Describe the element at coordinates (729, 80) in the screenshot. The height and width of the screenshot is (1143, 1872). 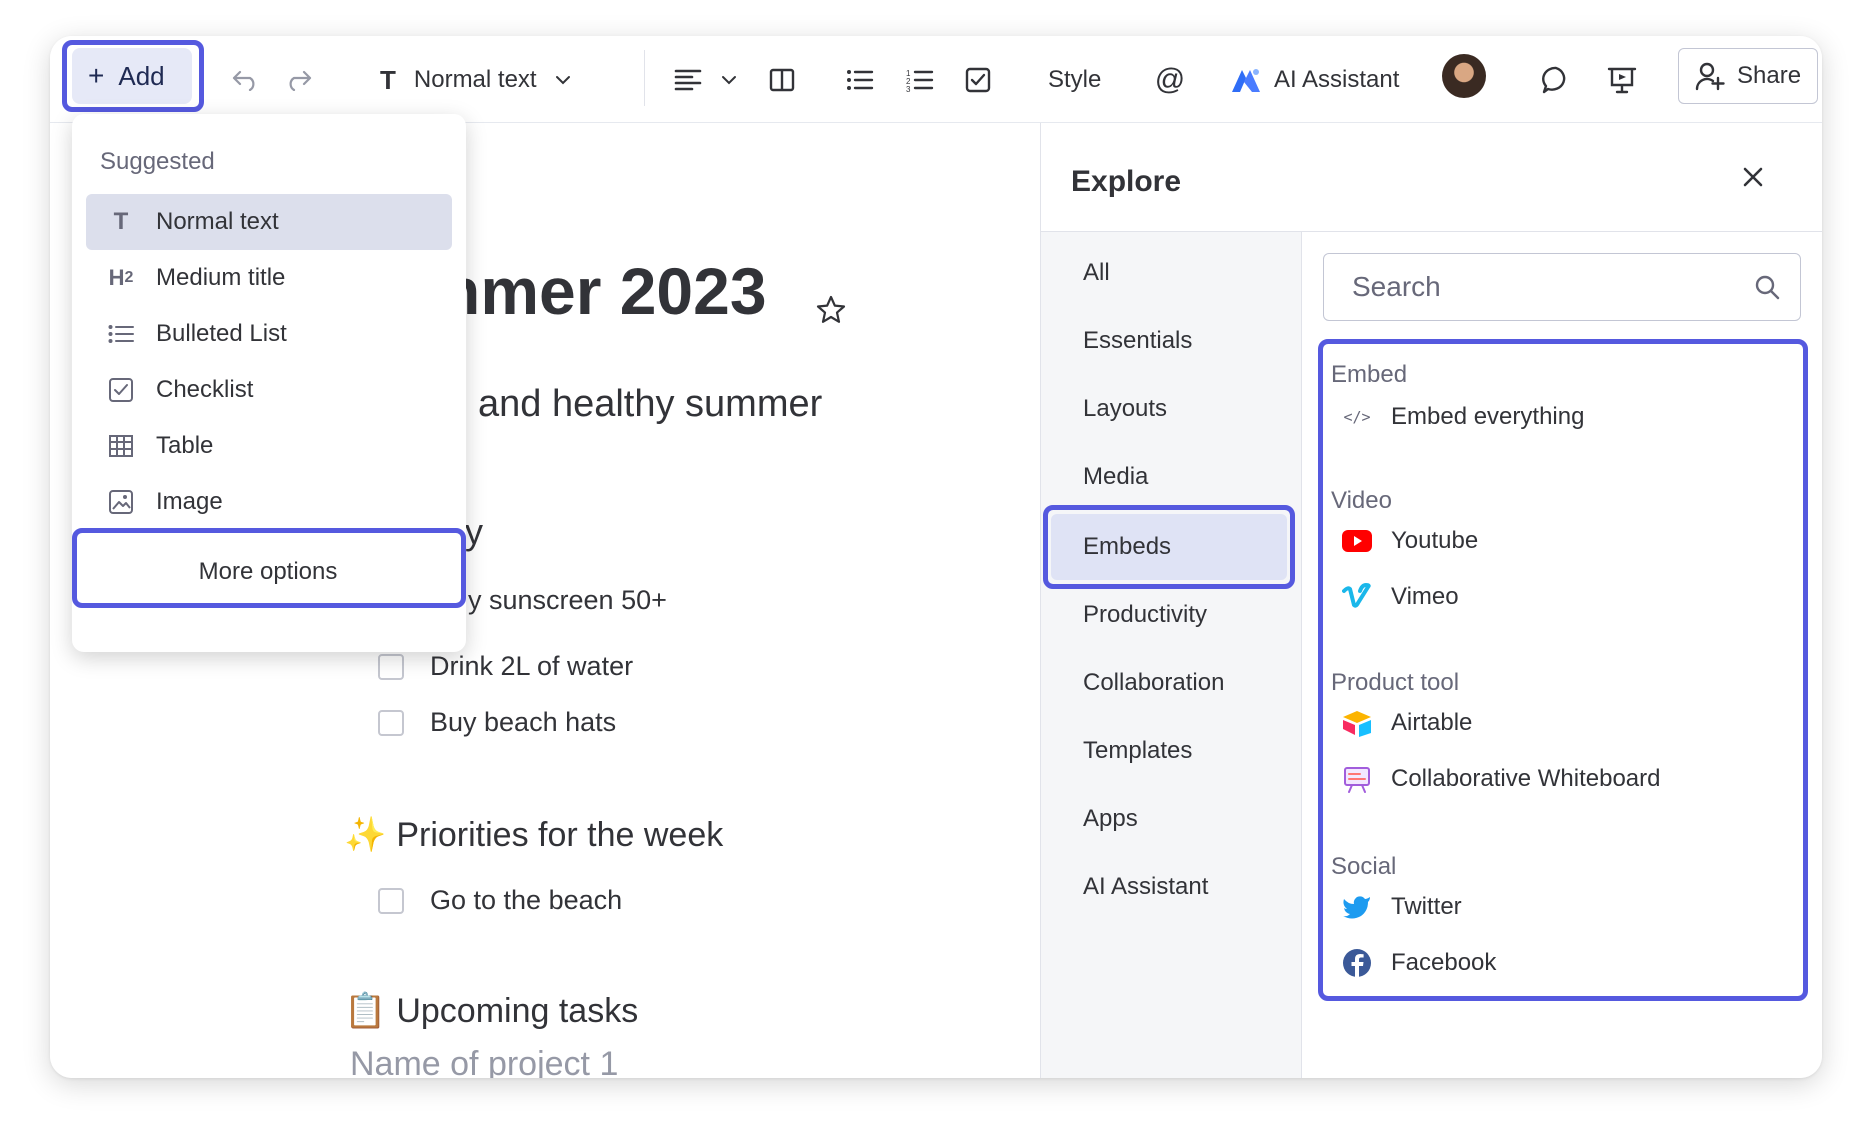
I see `align-chevron-down-icon` at that location.